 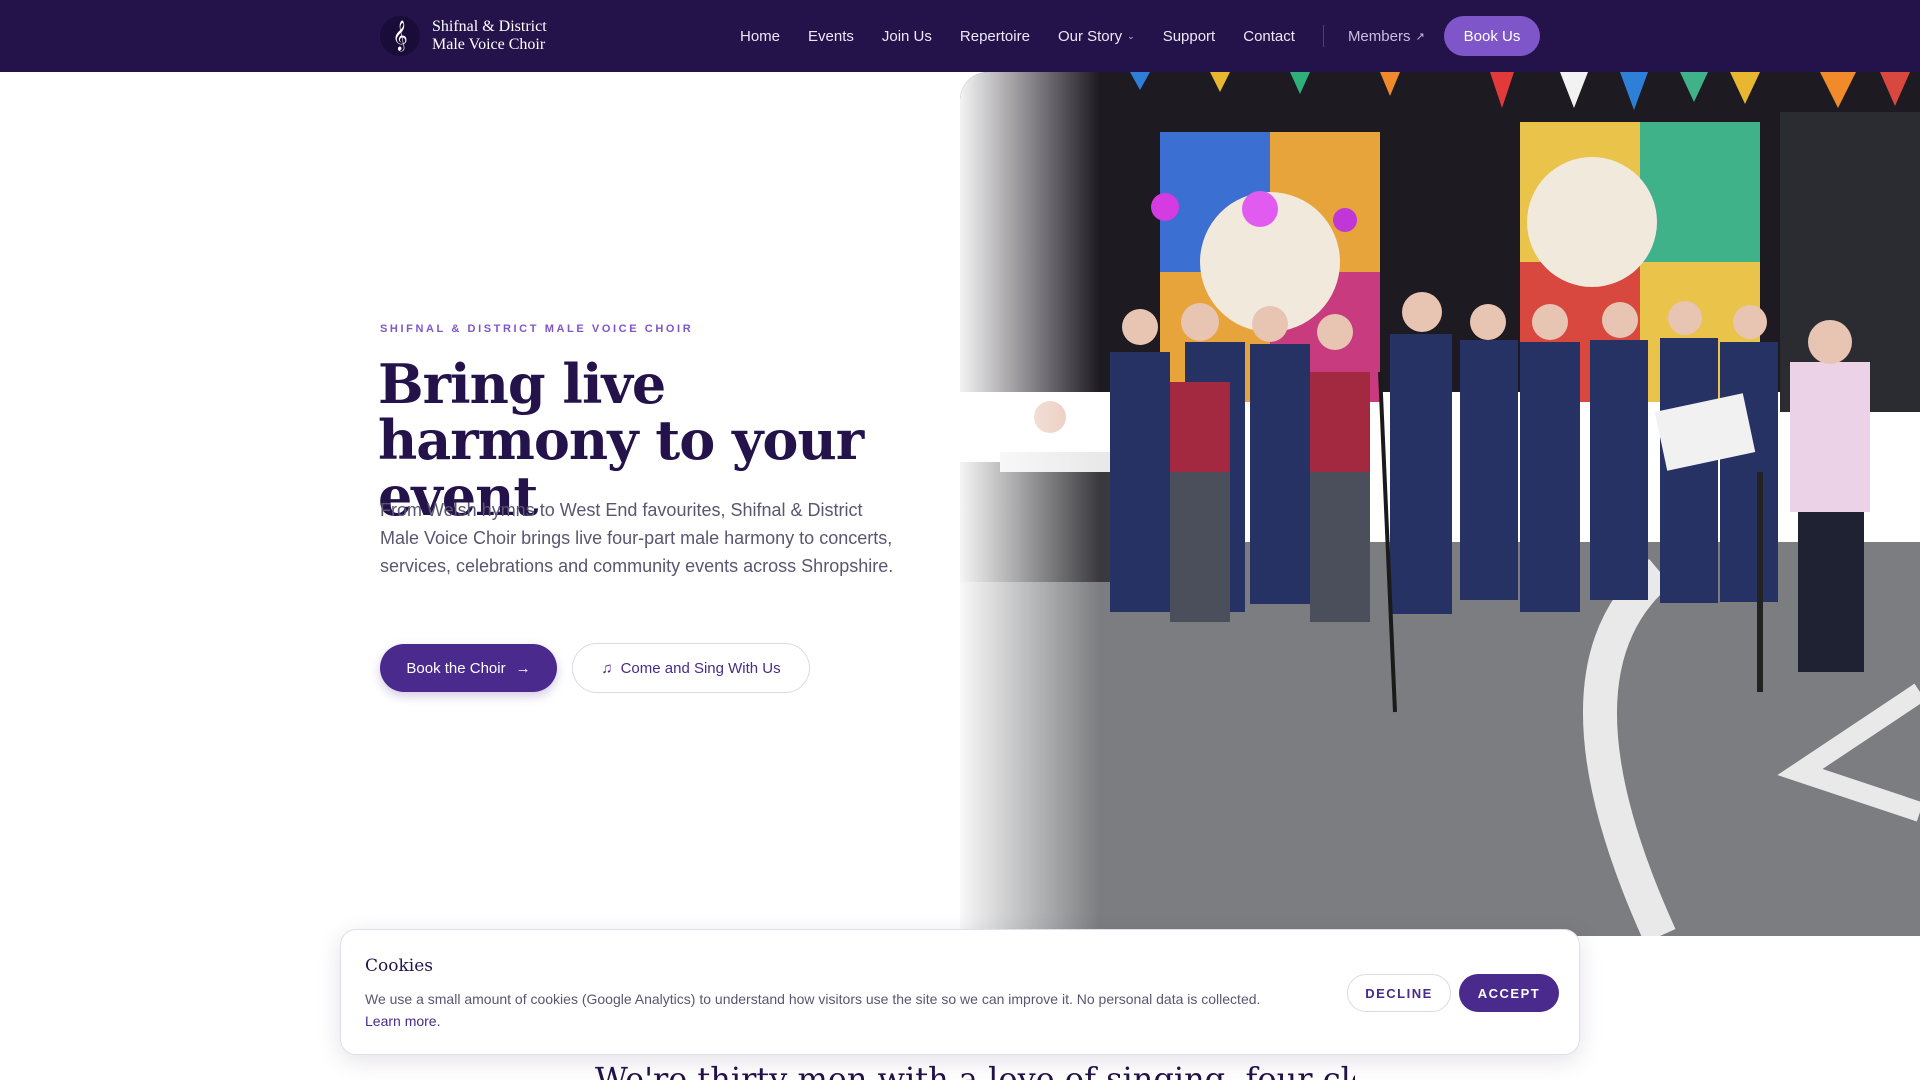 I want to click on nav-members: Members ↗, so click(x=1386, y=36).